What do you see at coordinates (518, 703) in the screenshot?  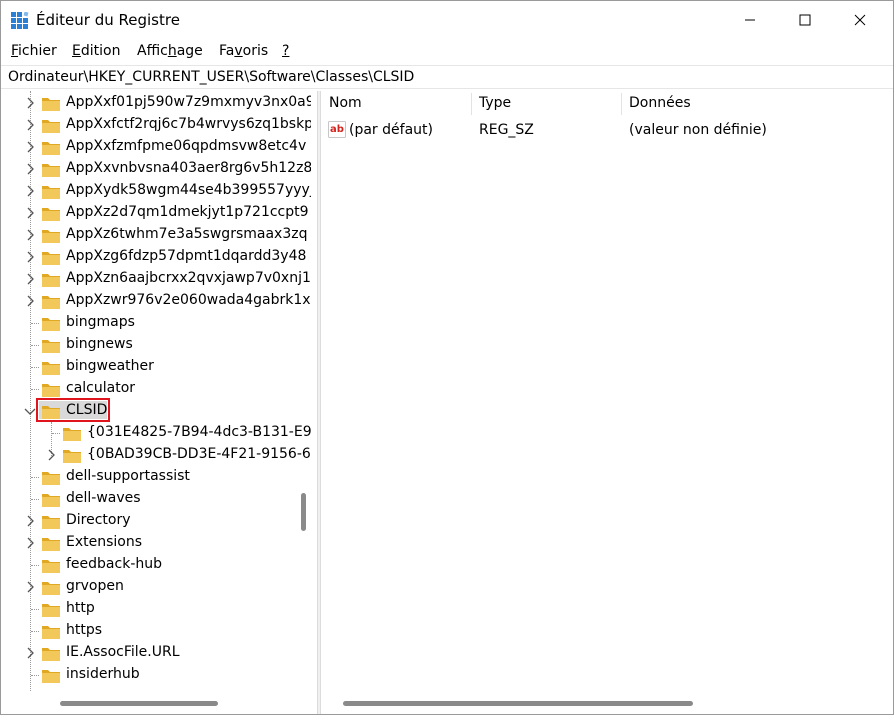 I see `list-horizontal-scroll-thumb` at bounding box center [518, 703].